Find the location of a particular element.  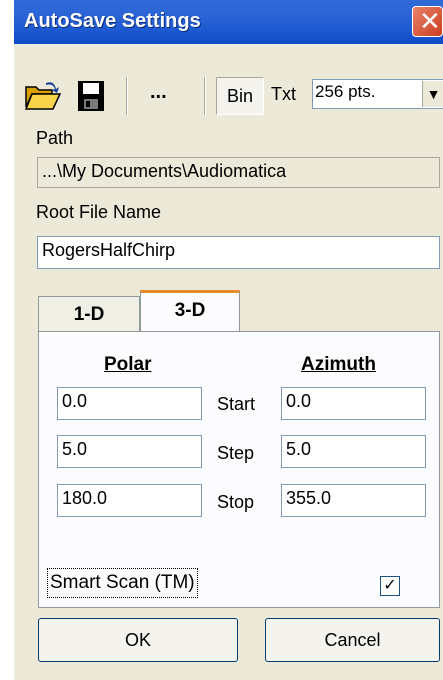

chevron-down-icon: ▼ is located at coordinates (432, 94).